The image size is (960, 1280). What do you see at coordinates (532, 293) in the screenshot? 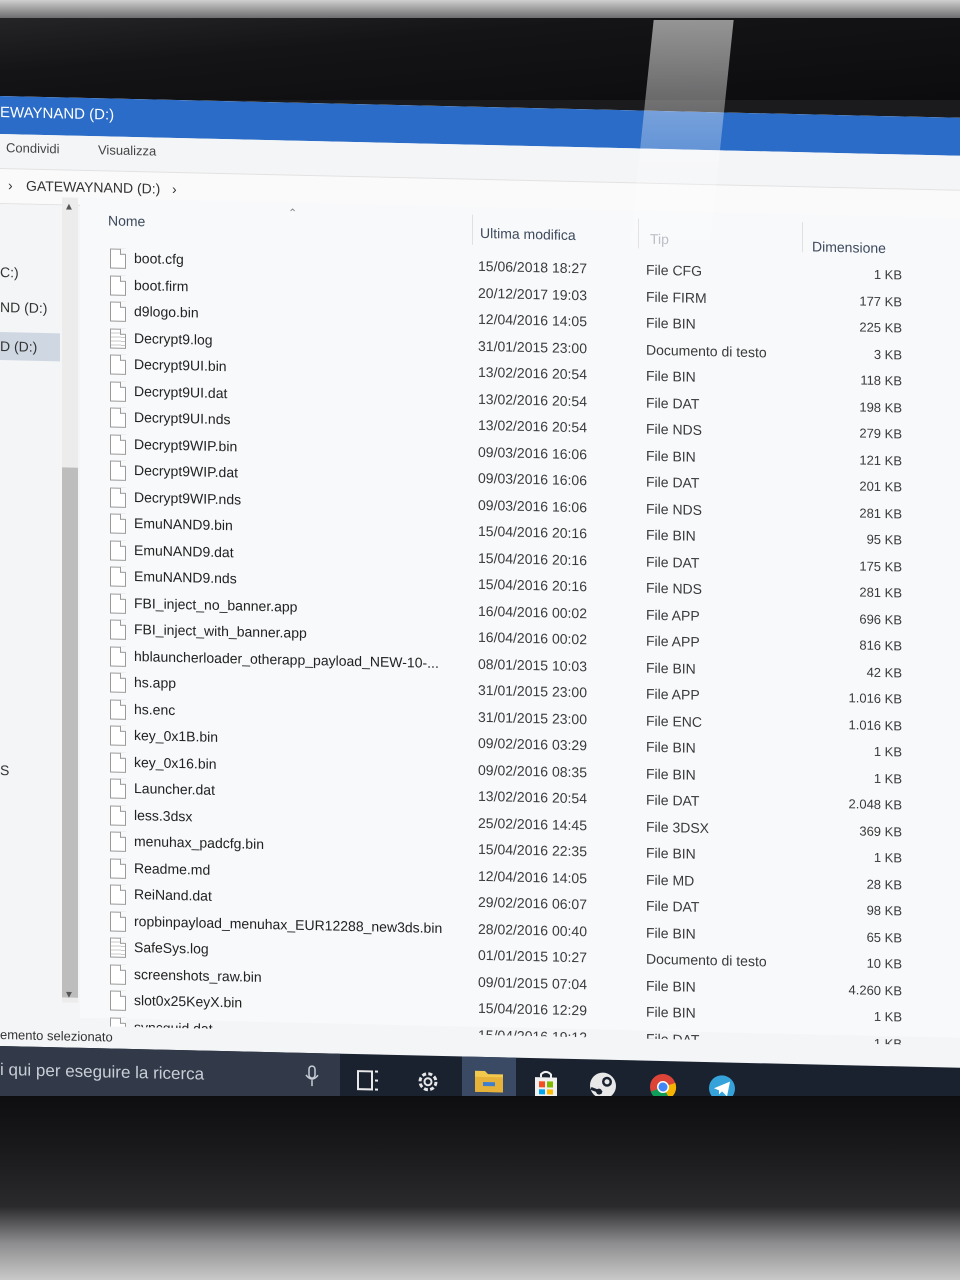
I see `file-modified: 20/12/2017 19:03` at bounding box center [532, 293].